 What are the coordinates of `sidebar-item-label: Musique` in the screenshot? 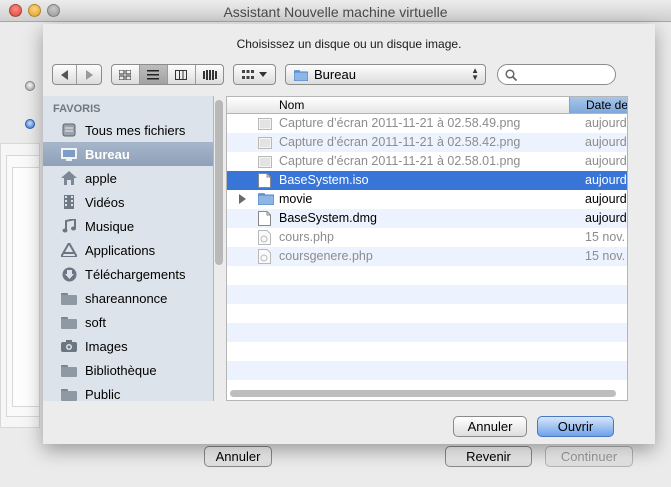 It's located at (110, 226).